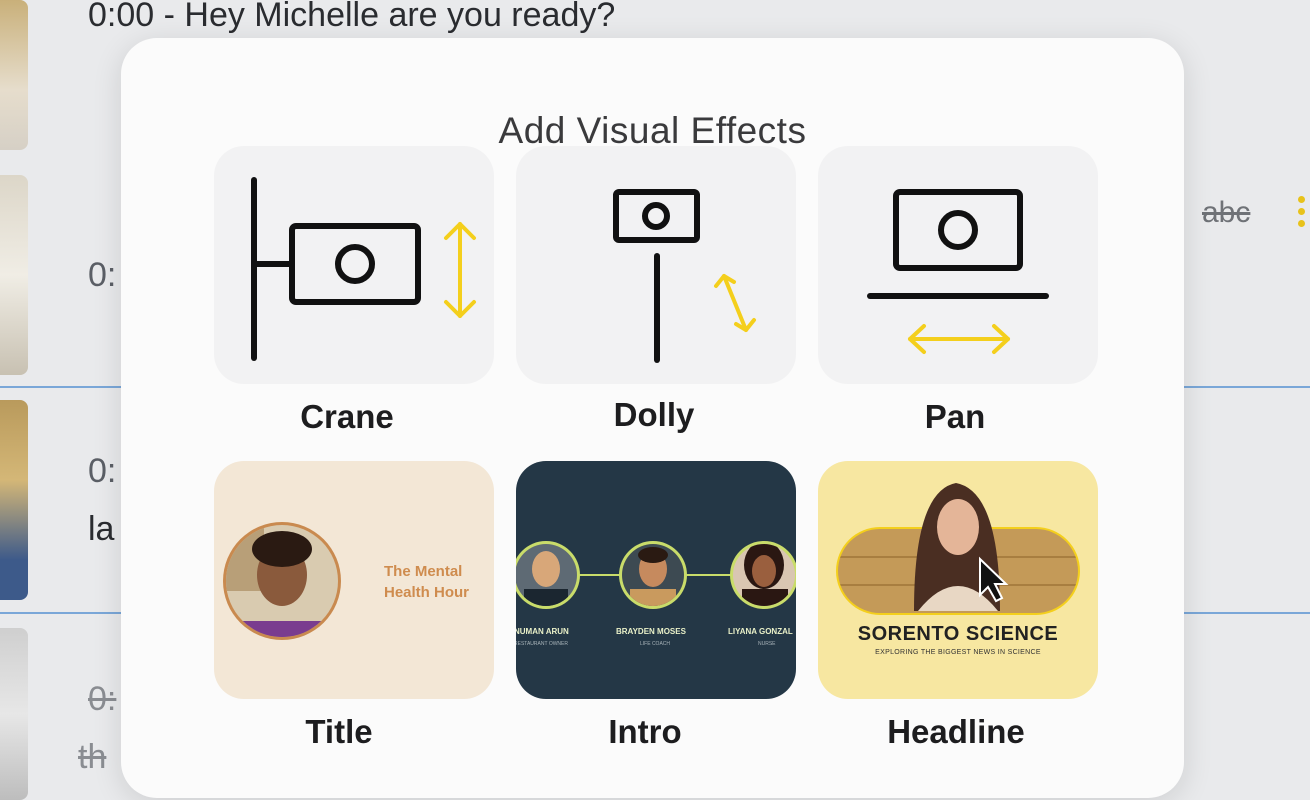  I want to click on transcript-text: th, so click(92, 757).